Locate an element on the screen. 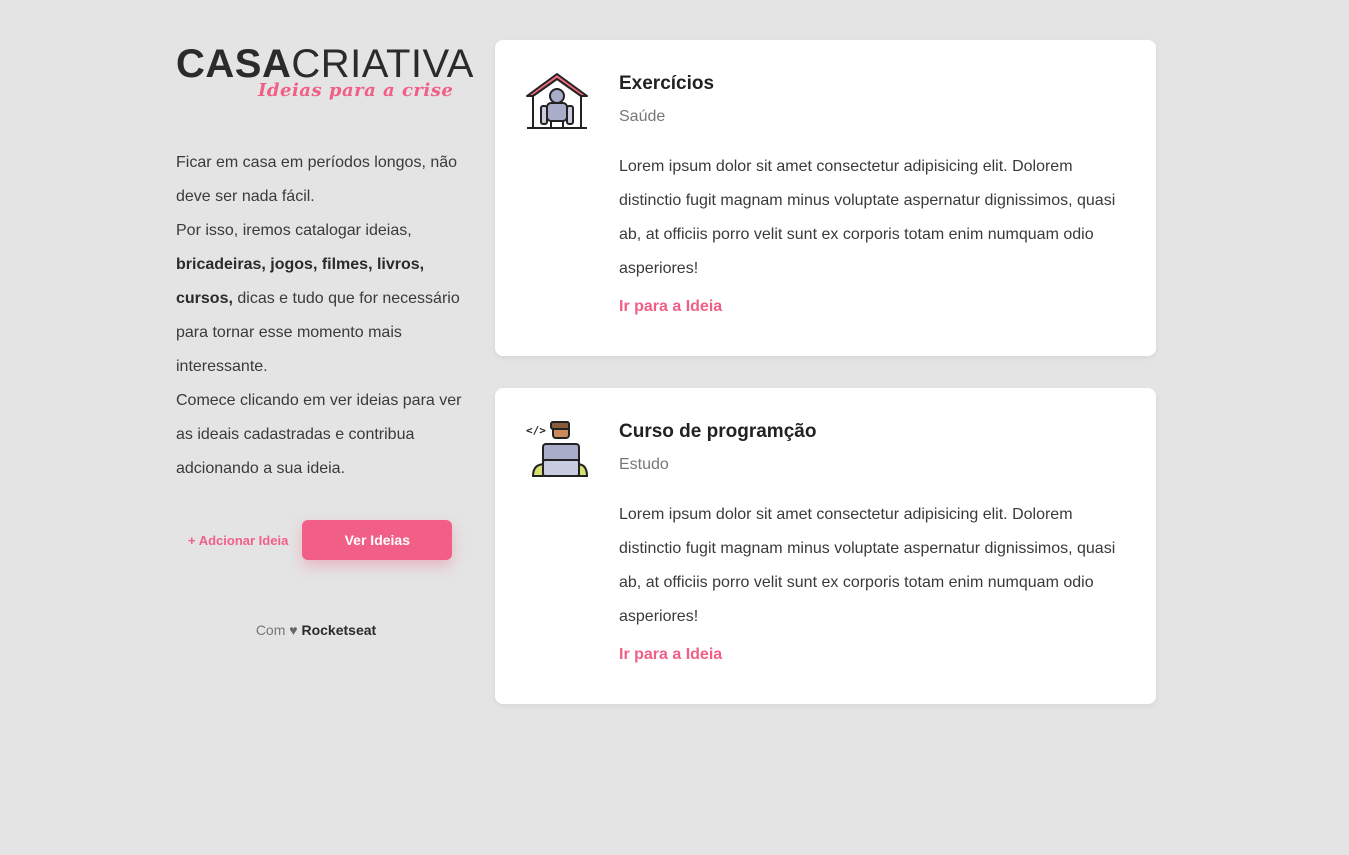 The width and height of the screenshot is (1349, 855). footer: Com ♥ Rocketseat is located at coordinates (316, 630).